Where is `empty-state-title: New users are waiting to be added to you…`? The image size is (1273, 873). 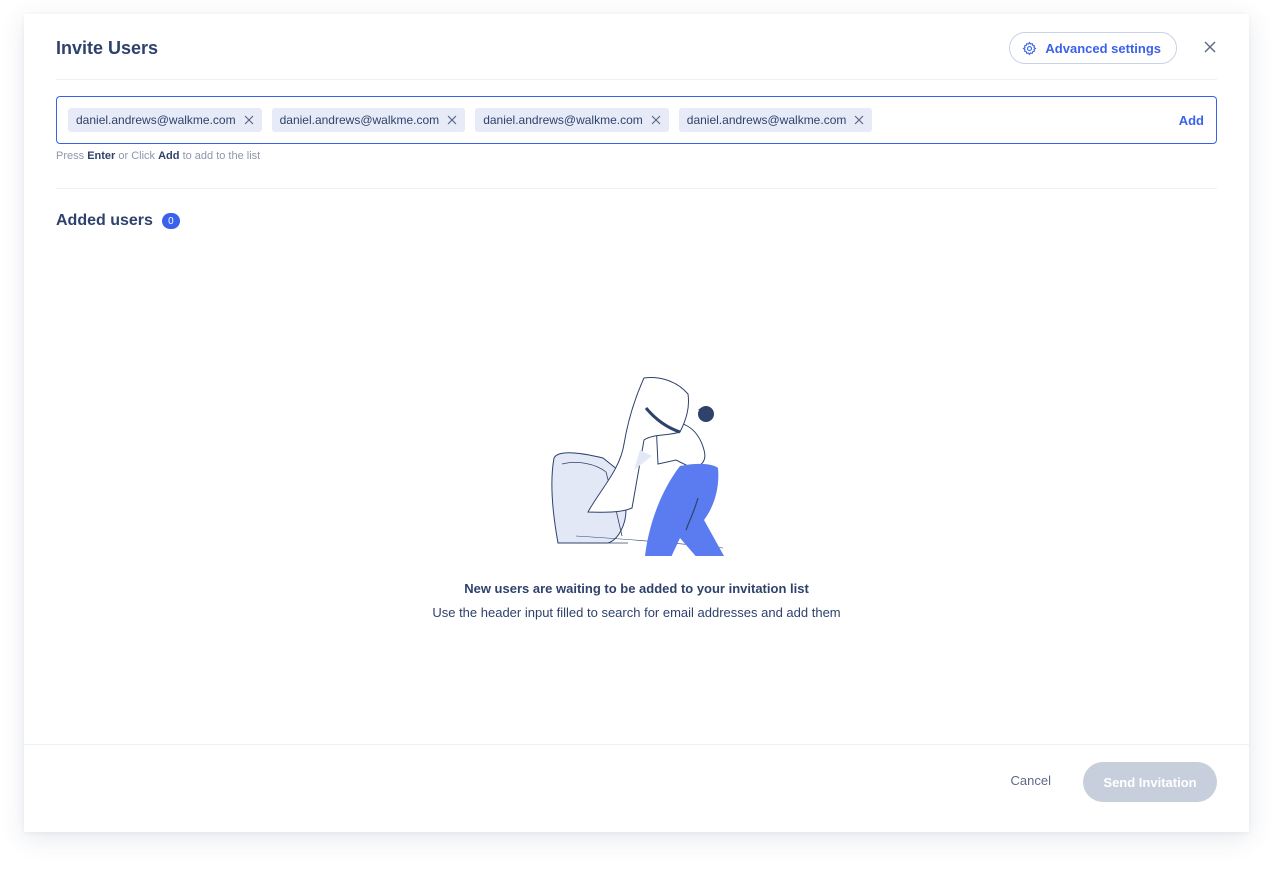 empty-state-title: New users are waiting to be added to you… is located at coordinates (636, 588).